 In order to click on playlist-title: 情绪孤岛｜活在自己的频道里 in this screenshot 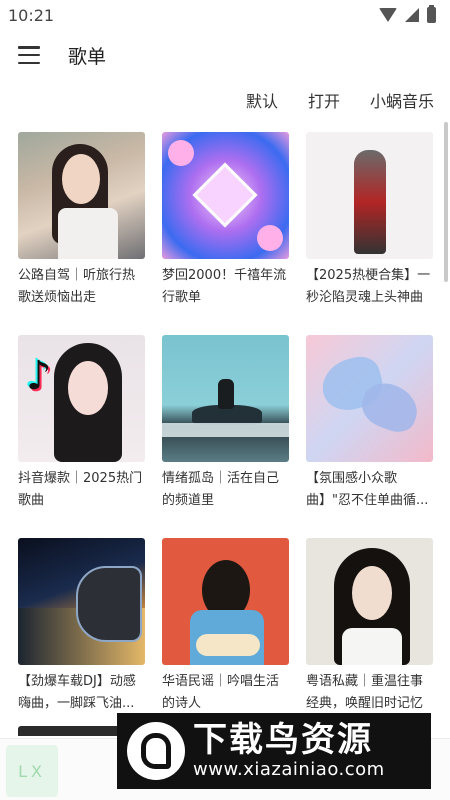, I will do `click(221, 489)`.